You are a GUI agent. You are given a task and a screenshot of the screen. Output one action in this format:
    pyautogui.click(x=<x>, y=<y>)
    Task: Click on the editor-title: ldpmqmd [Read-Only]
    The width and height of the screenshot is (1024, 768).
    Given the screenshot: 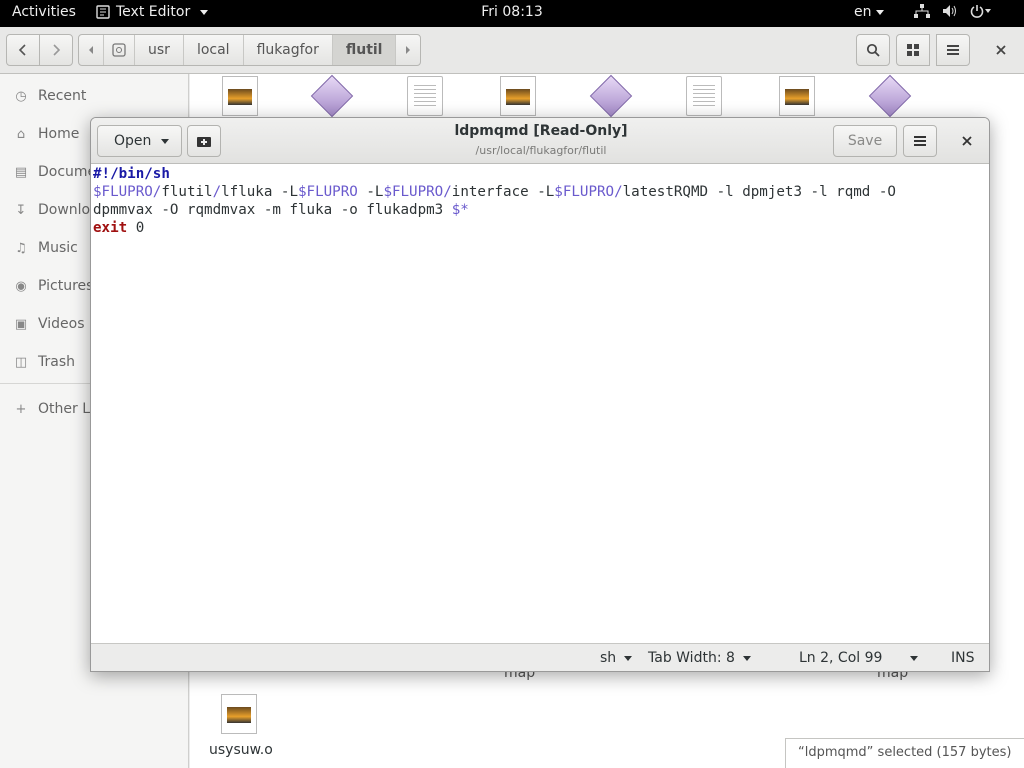 What is the action you would take?
    pyautogui.click(x=541, y=131)
    